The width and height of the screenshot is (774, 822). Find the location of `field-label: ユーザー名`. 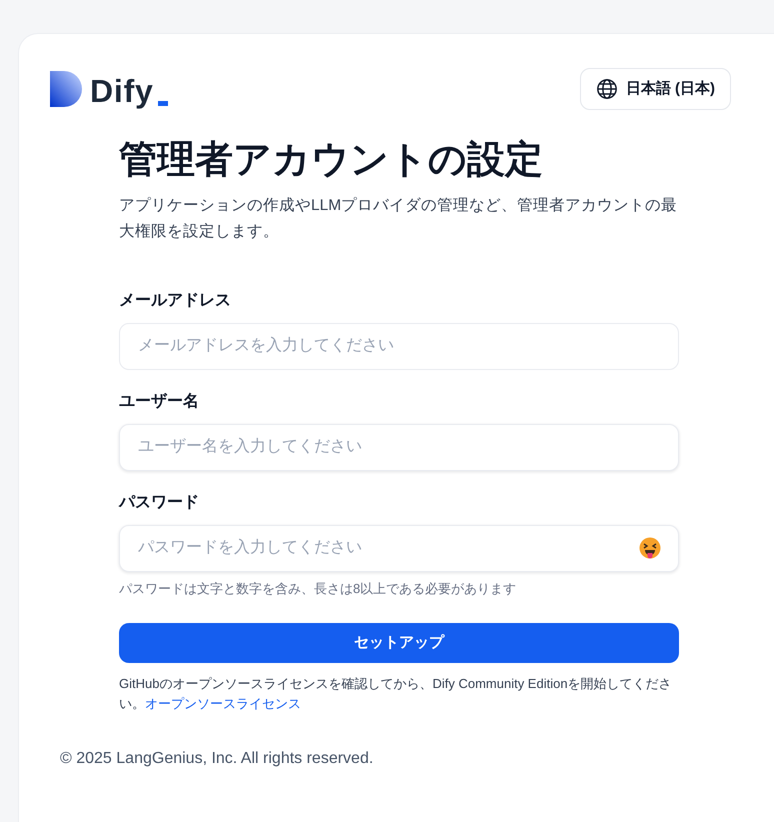

field-label: ユーザー名 is located at coordinates (159, 402).